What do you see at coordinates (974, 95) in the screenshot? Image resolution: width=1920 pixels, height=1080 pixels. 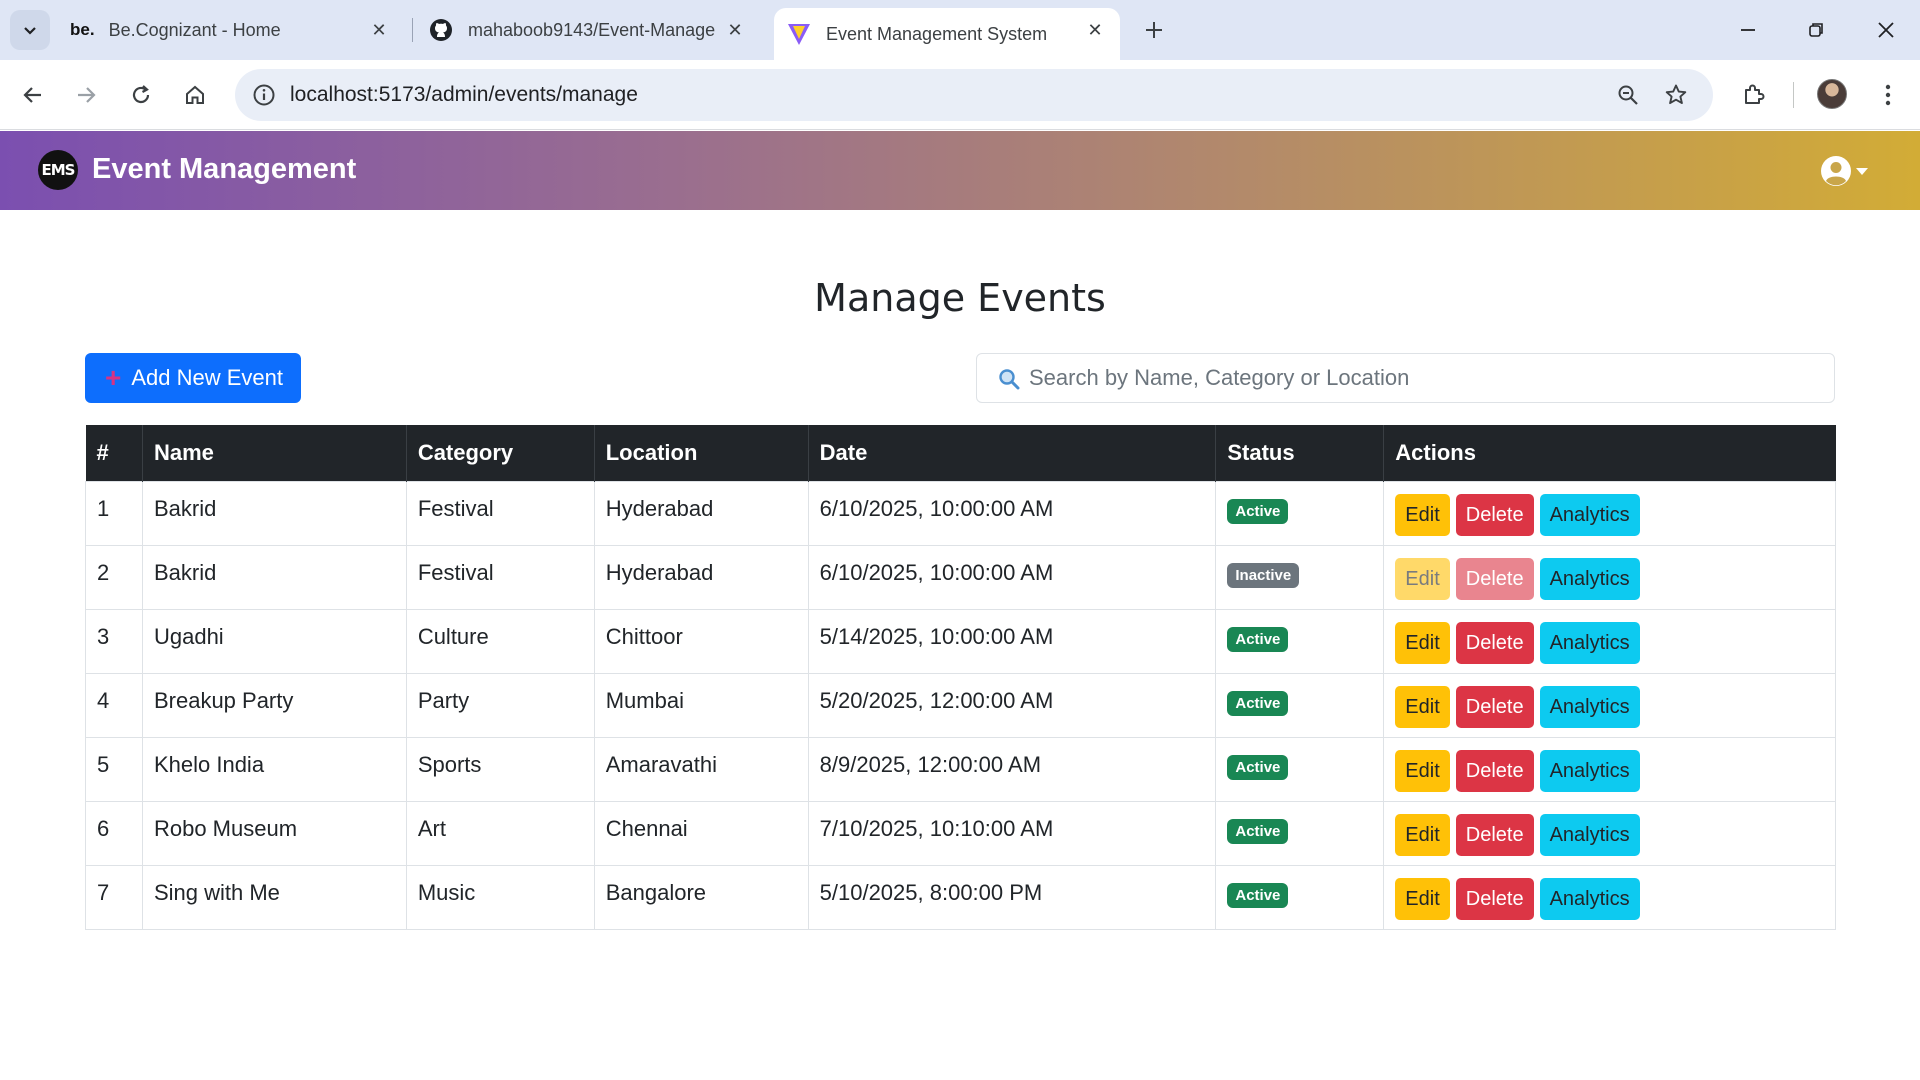 I see `address-bar: localhost:5173/admin/events/manage` at bounding box center [974, 95].